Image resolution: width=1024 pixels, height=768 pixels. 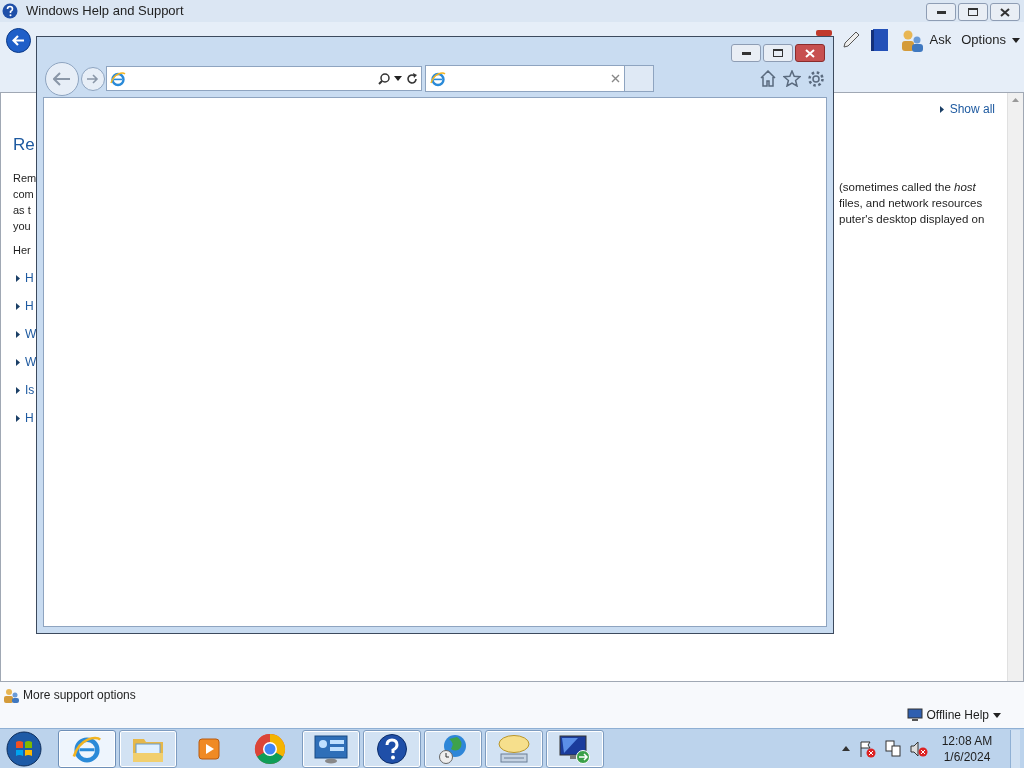 What do you see at coordinates (911, 203) in the screenshot?
I see `paragraph-text: files, and network resources` at bounding box center [911, 203].